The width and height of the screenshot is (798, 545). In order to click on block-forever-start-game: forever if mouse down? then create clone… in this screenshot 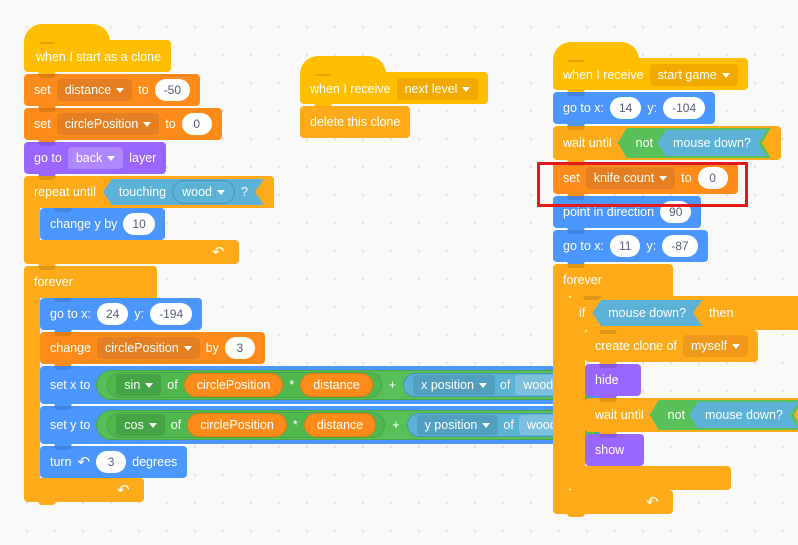, I will do `click(675, 390)`.